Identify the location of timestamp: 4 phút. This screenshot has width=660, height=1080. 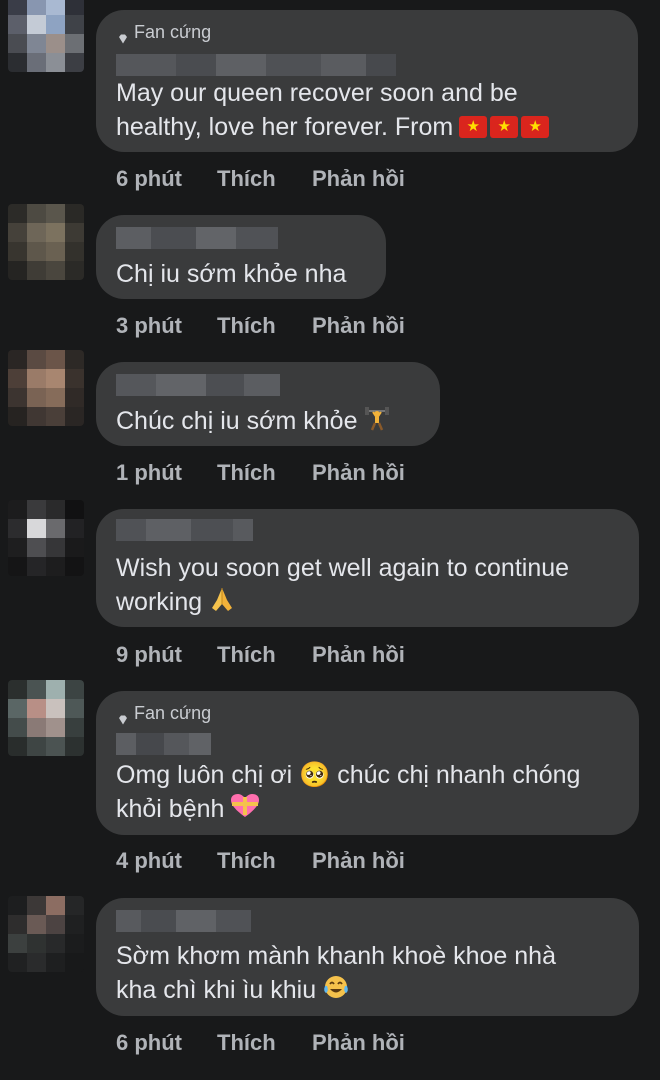
(166, 861).